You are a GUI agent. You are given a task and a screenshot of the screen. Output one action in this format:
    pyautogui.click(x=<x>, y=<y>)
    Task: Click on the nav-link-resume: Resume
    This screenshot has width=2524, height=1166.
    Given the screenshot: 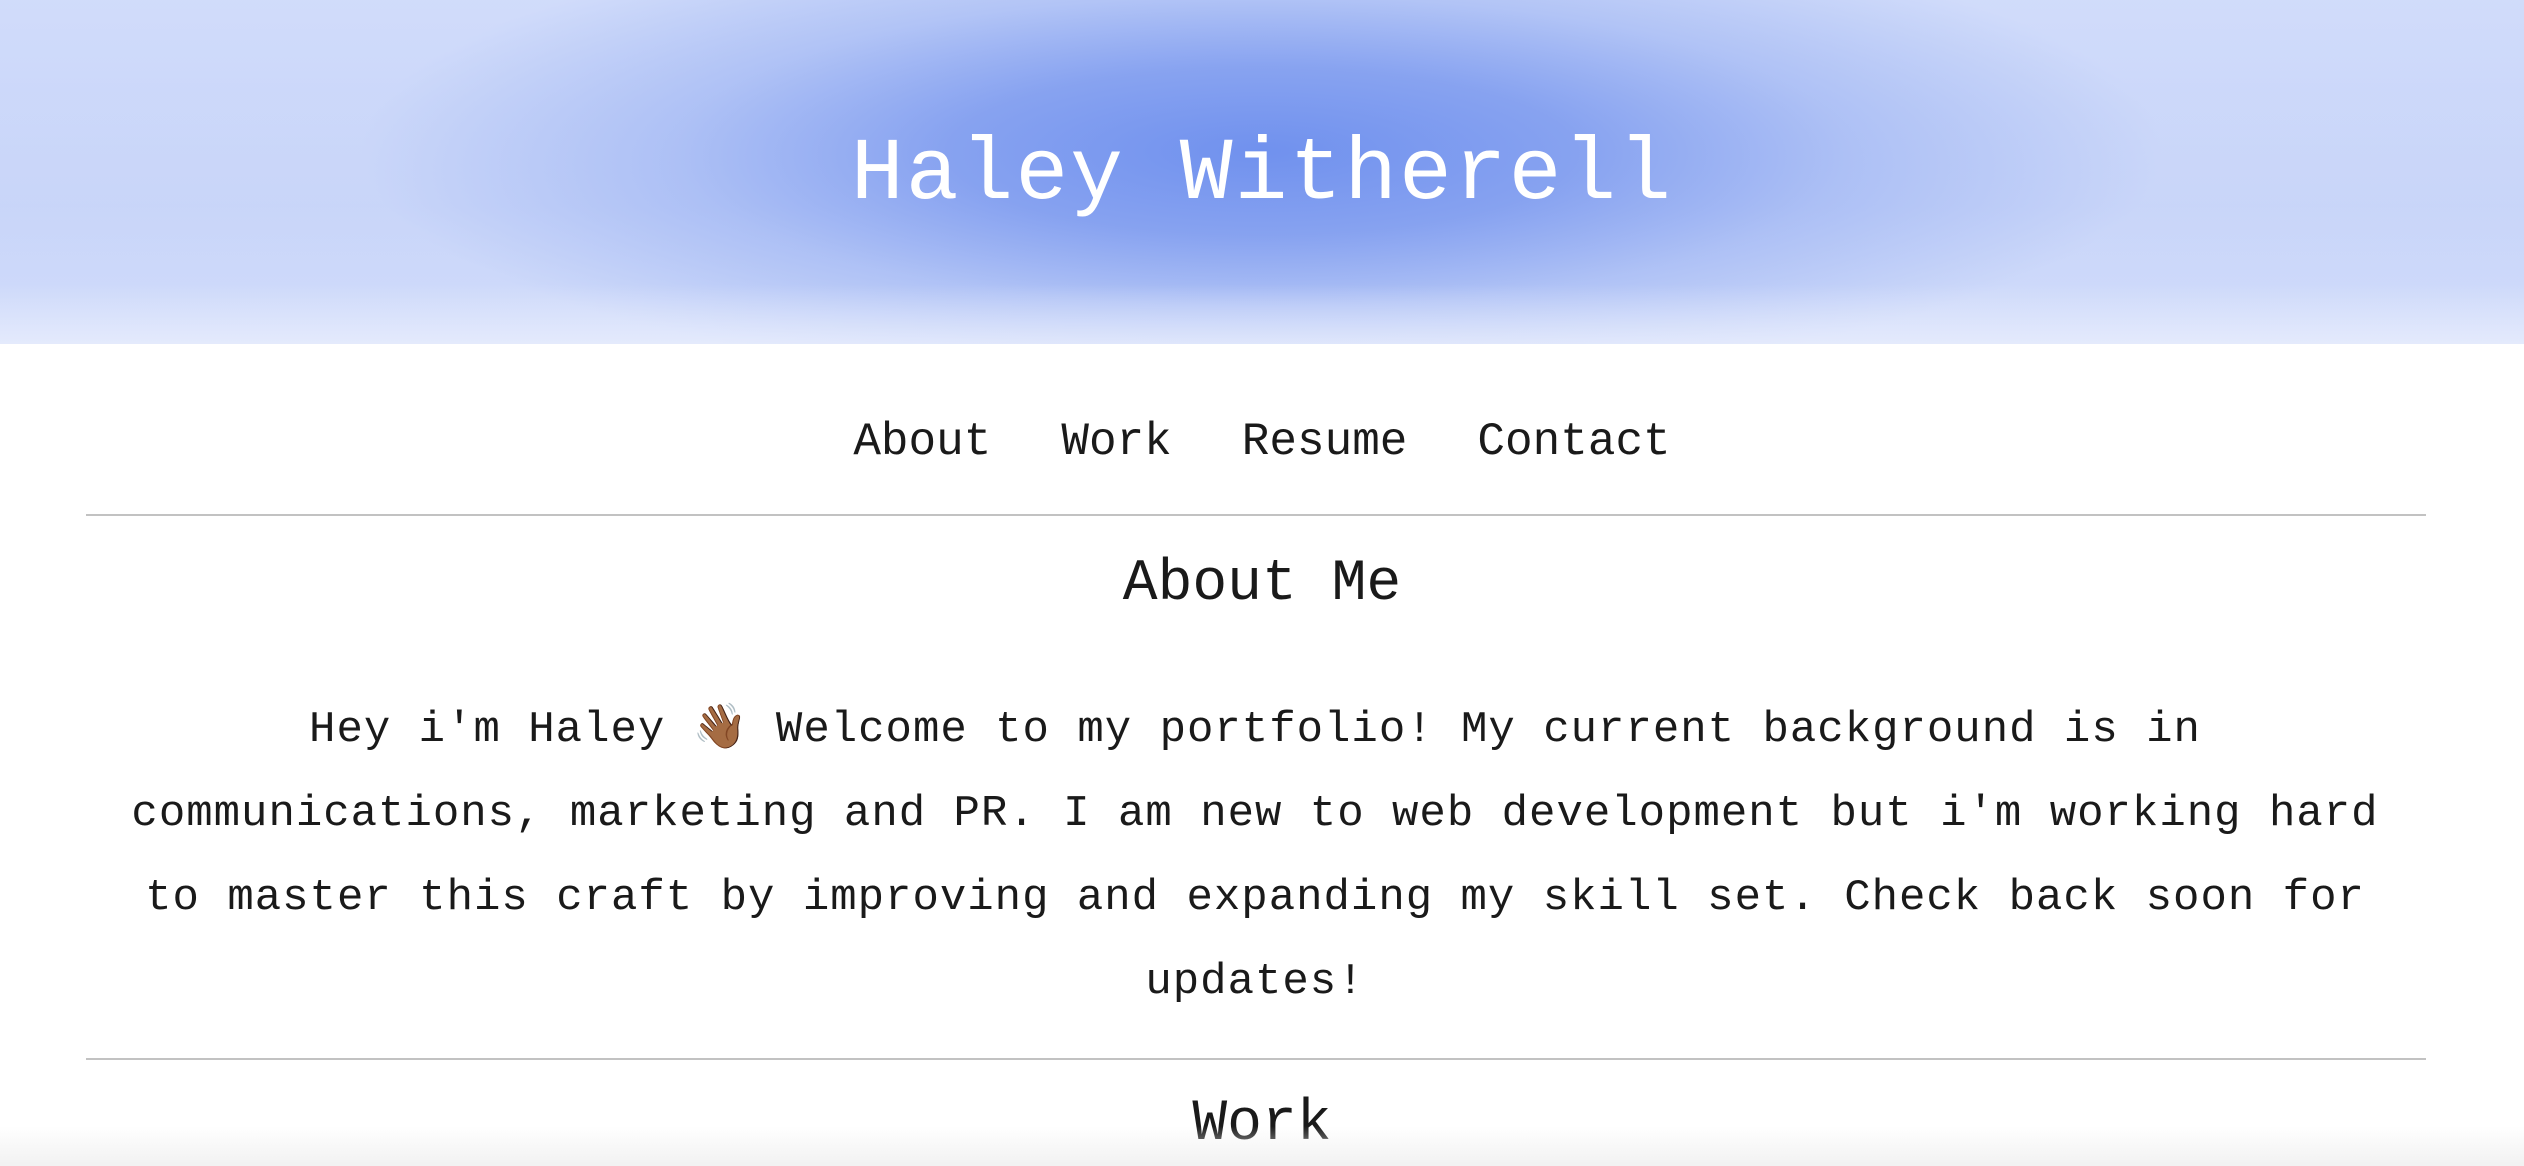 What is the action you would take?
    pyautogui.click(x=1325, y=442)
    